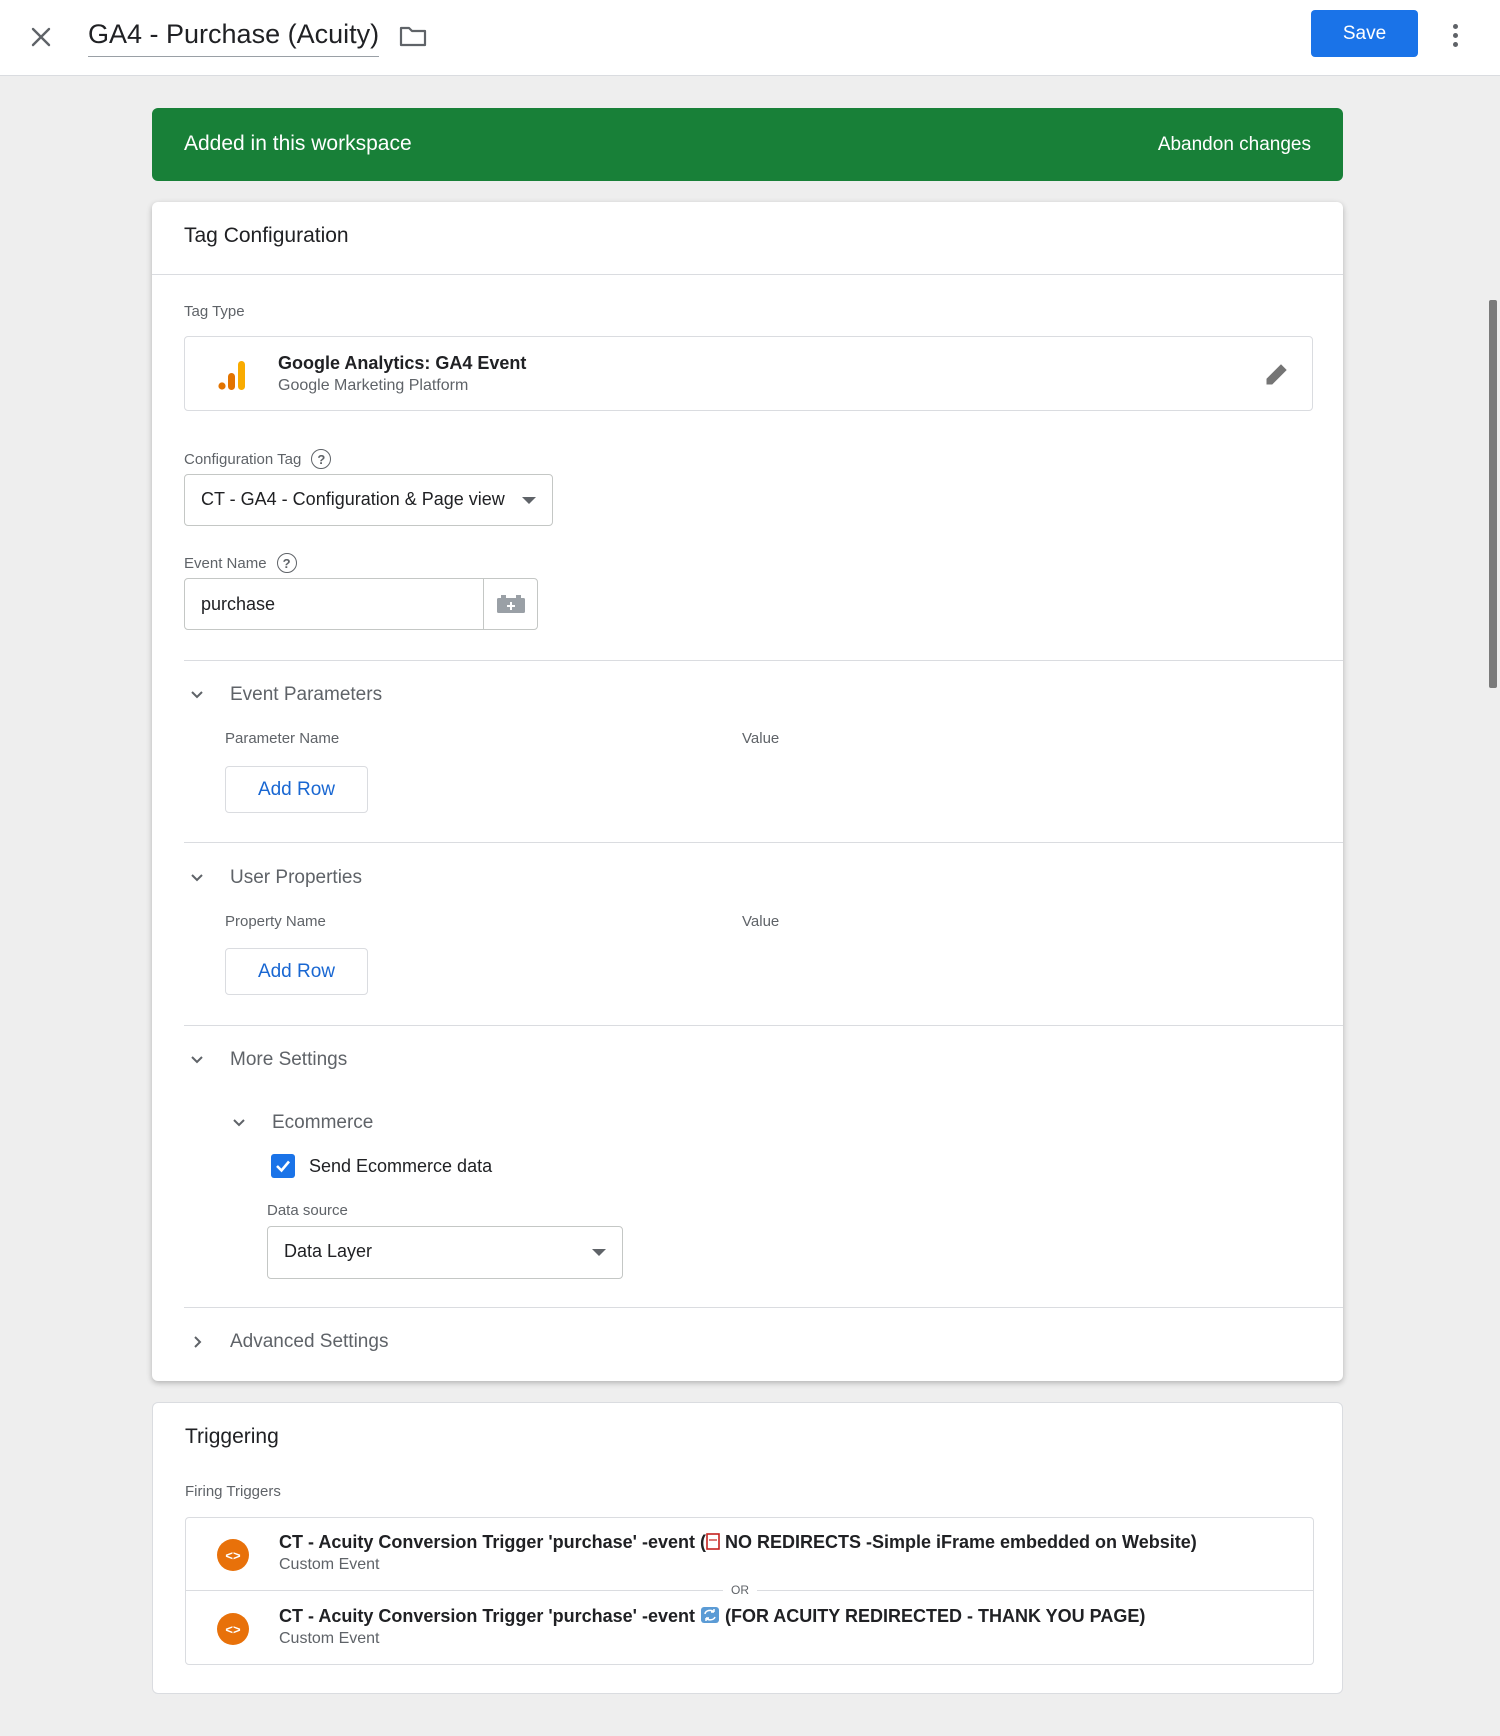 The height and width of the screenshot is (1736, 1500). Describe the element at coordinates (198, 1342) in the screenshot. I see `chevron-right-icon` at that location.